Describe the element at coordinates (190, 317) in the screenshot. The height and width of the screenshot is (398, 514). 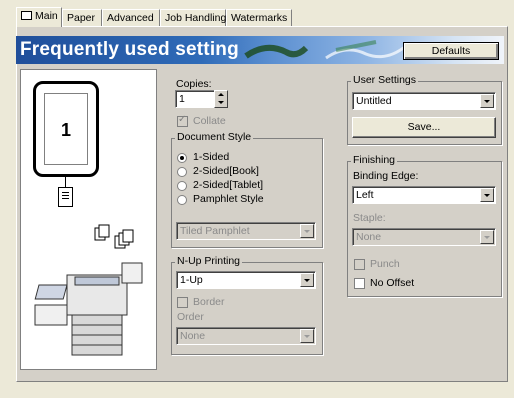
I see `order-label: Order` at that location.